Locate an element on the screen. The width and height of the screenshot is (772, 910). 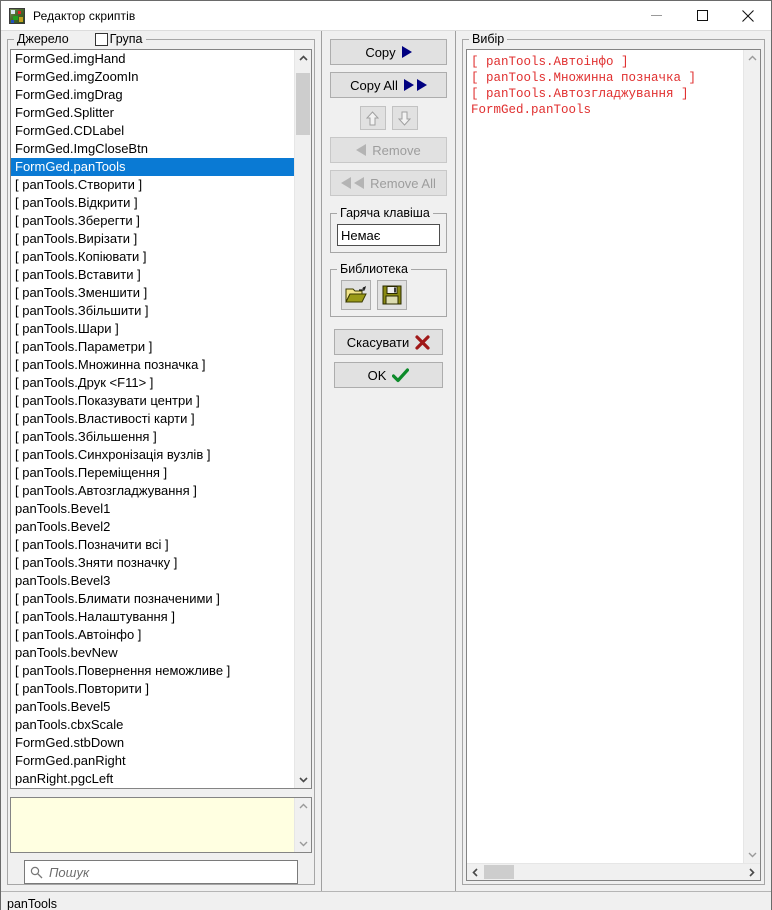
memo-scroll-track is located at coordinates (303, 825).